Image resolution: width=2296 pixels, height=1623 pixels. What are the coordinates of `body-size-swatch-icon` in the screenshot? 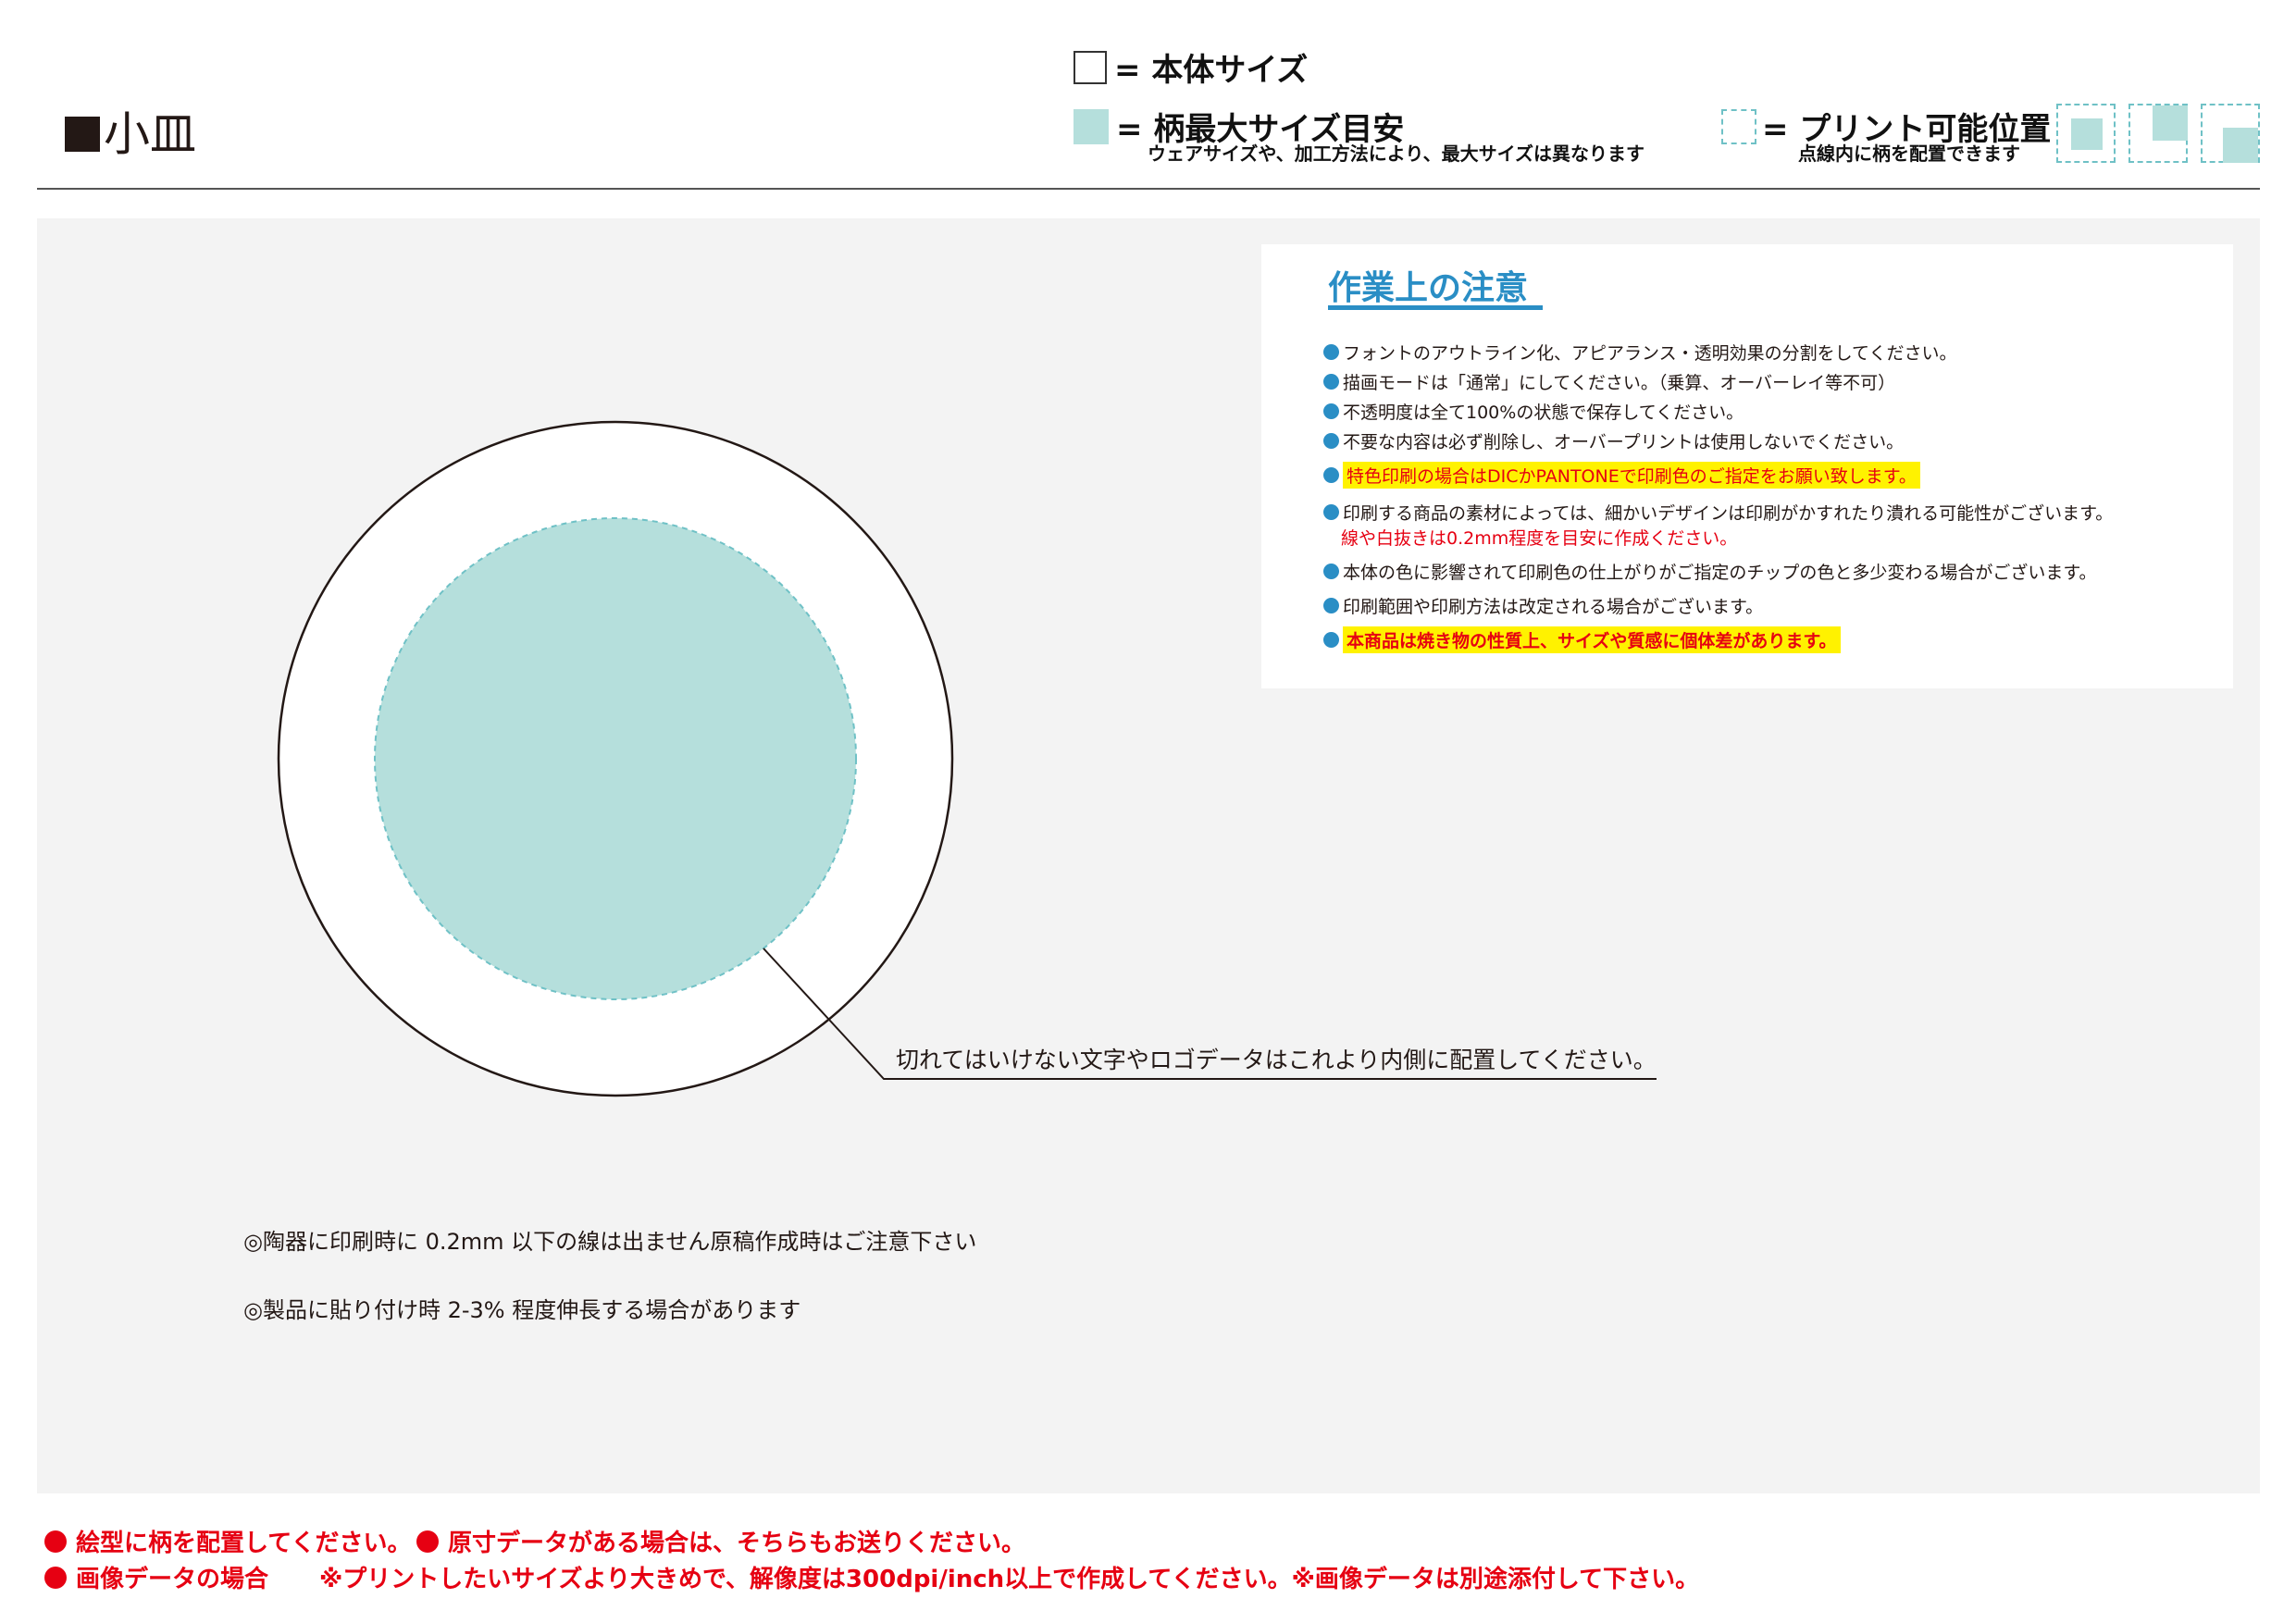 It's located at (1091, 67).